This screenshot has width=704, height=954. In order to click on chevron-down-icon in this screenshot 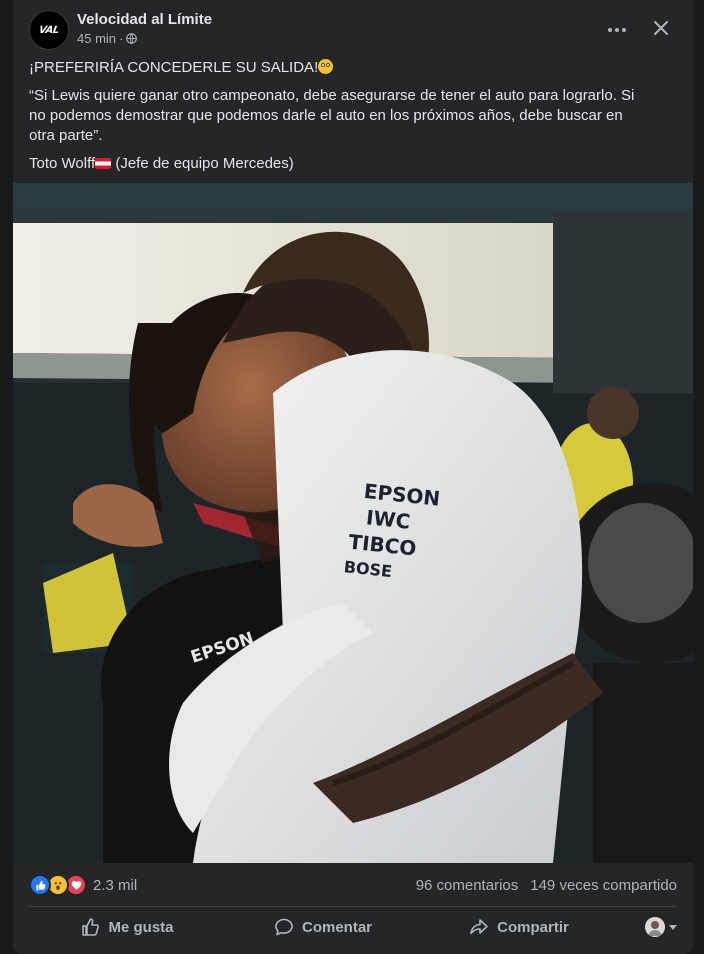, I will do `click(673, 927)`.